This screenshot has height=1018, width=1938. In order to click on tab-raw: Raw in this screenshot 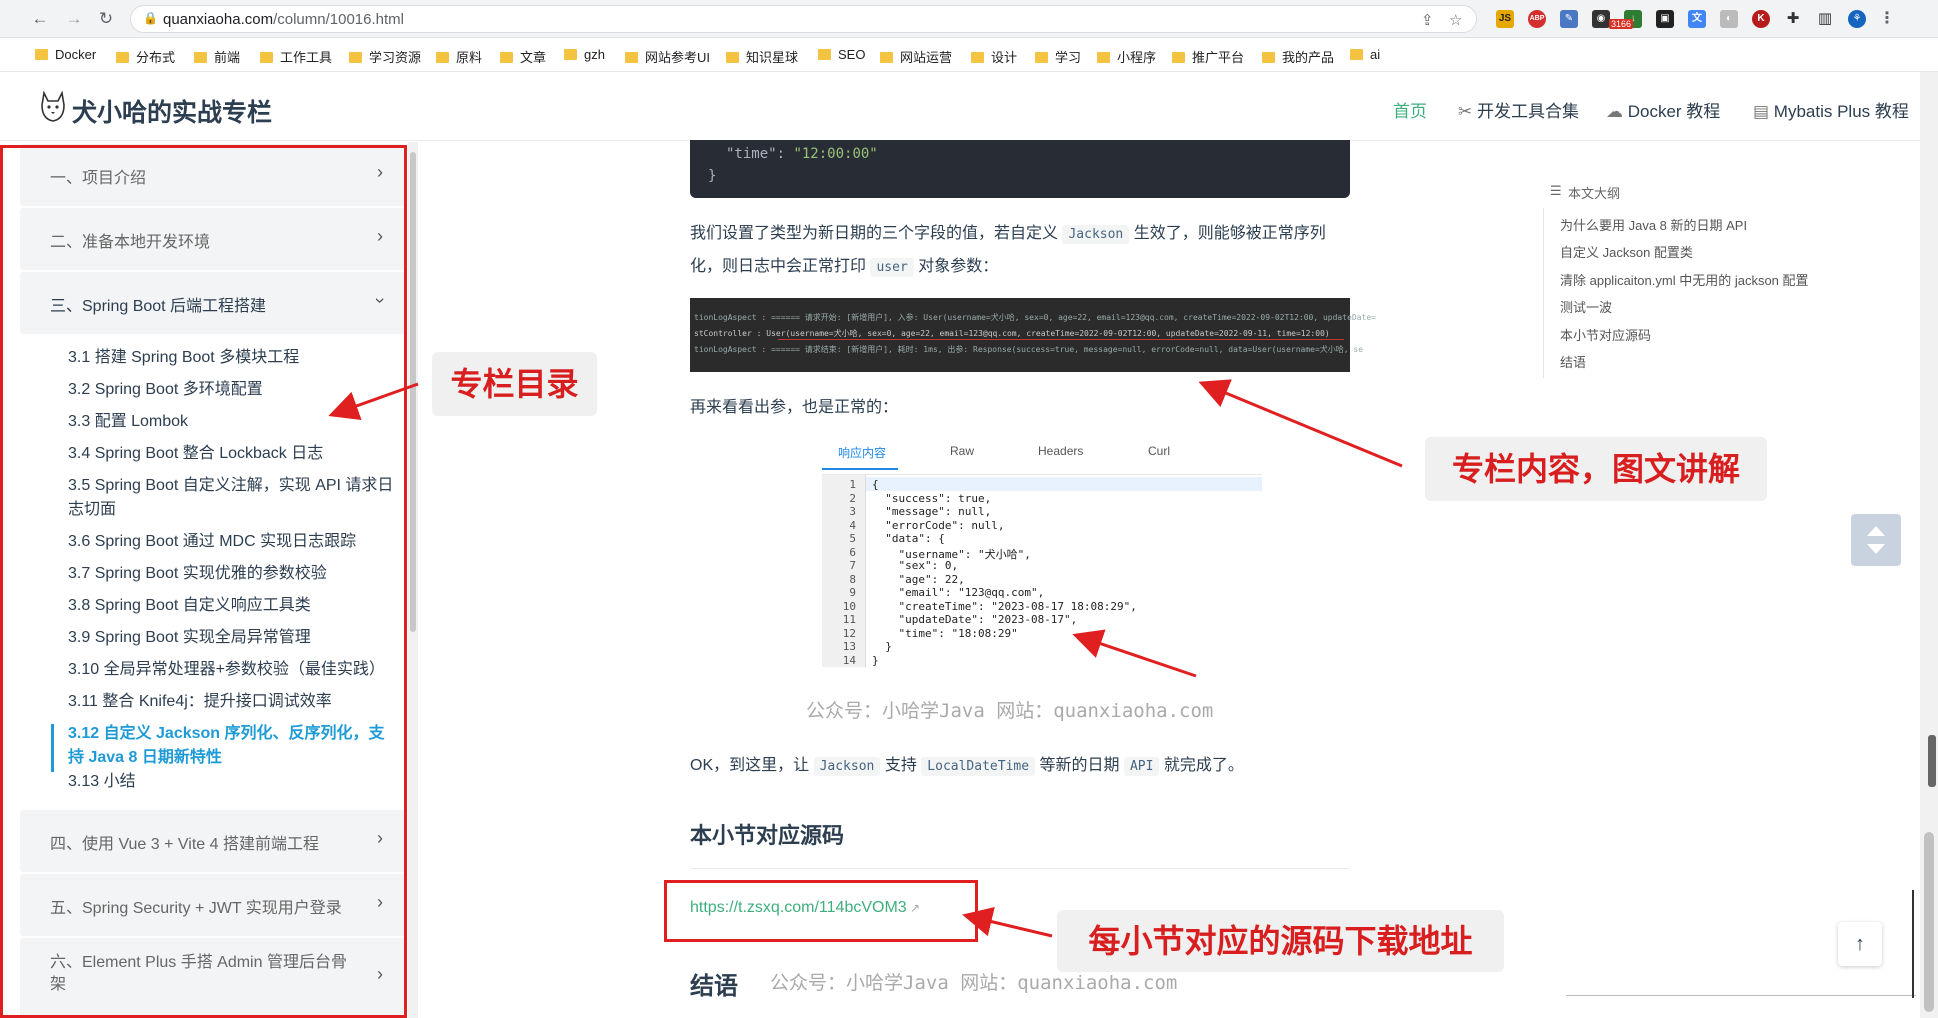, I will do `click(962, 451)`.